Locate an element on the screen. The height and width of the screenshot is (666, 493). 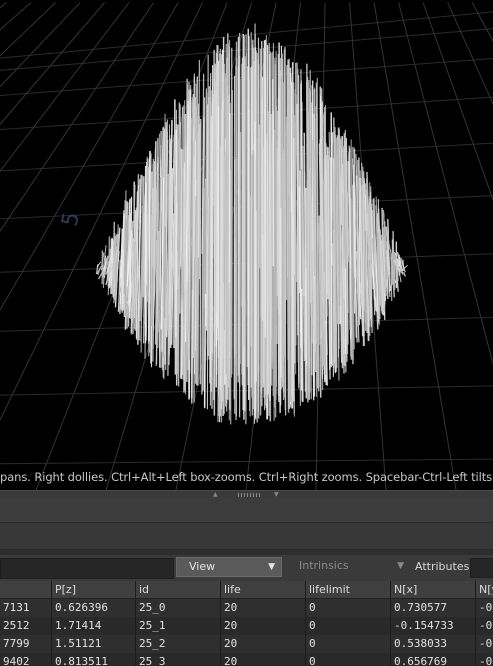
table-row: 2512 1.71414 25_1 20 0 -0.154733 -0 is located at coordinates (246, 626).